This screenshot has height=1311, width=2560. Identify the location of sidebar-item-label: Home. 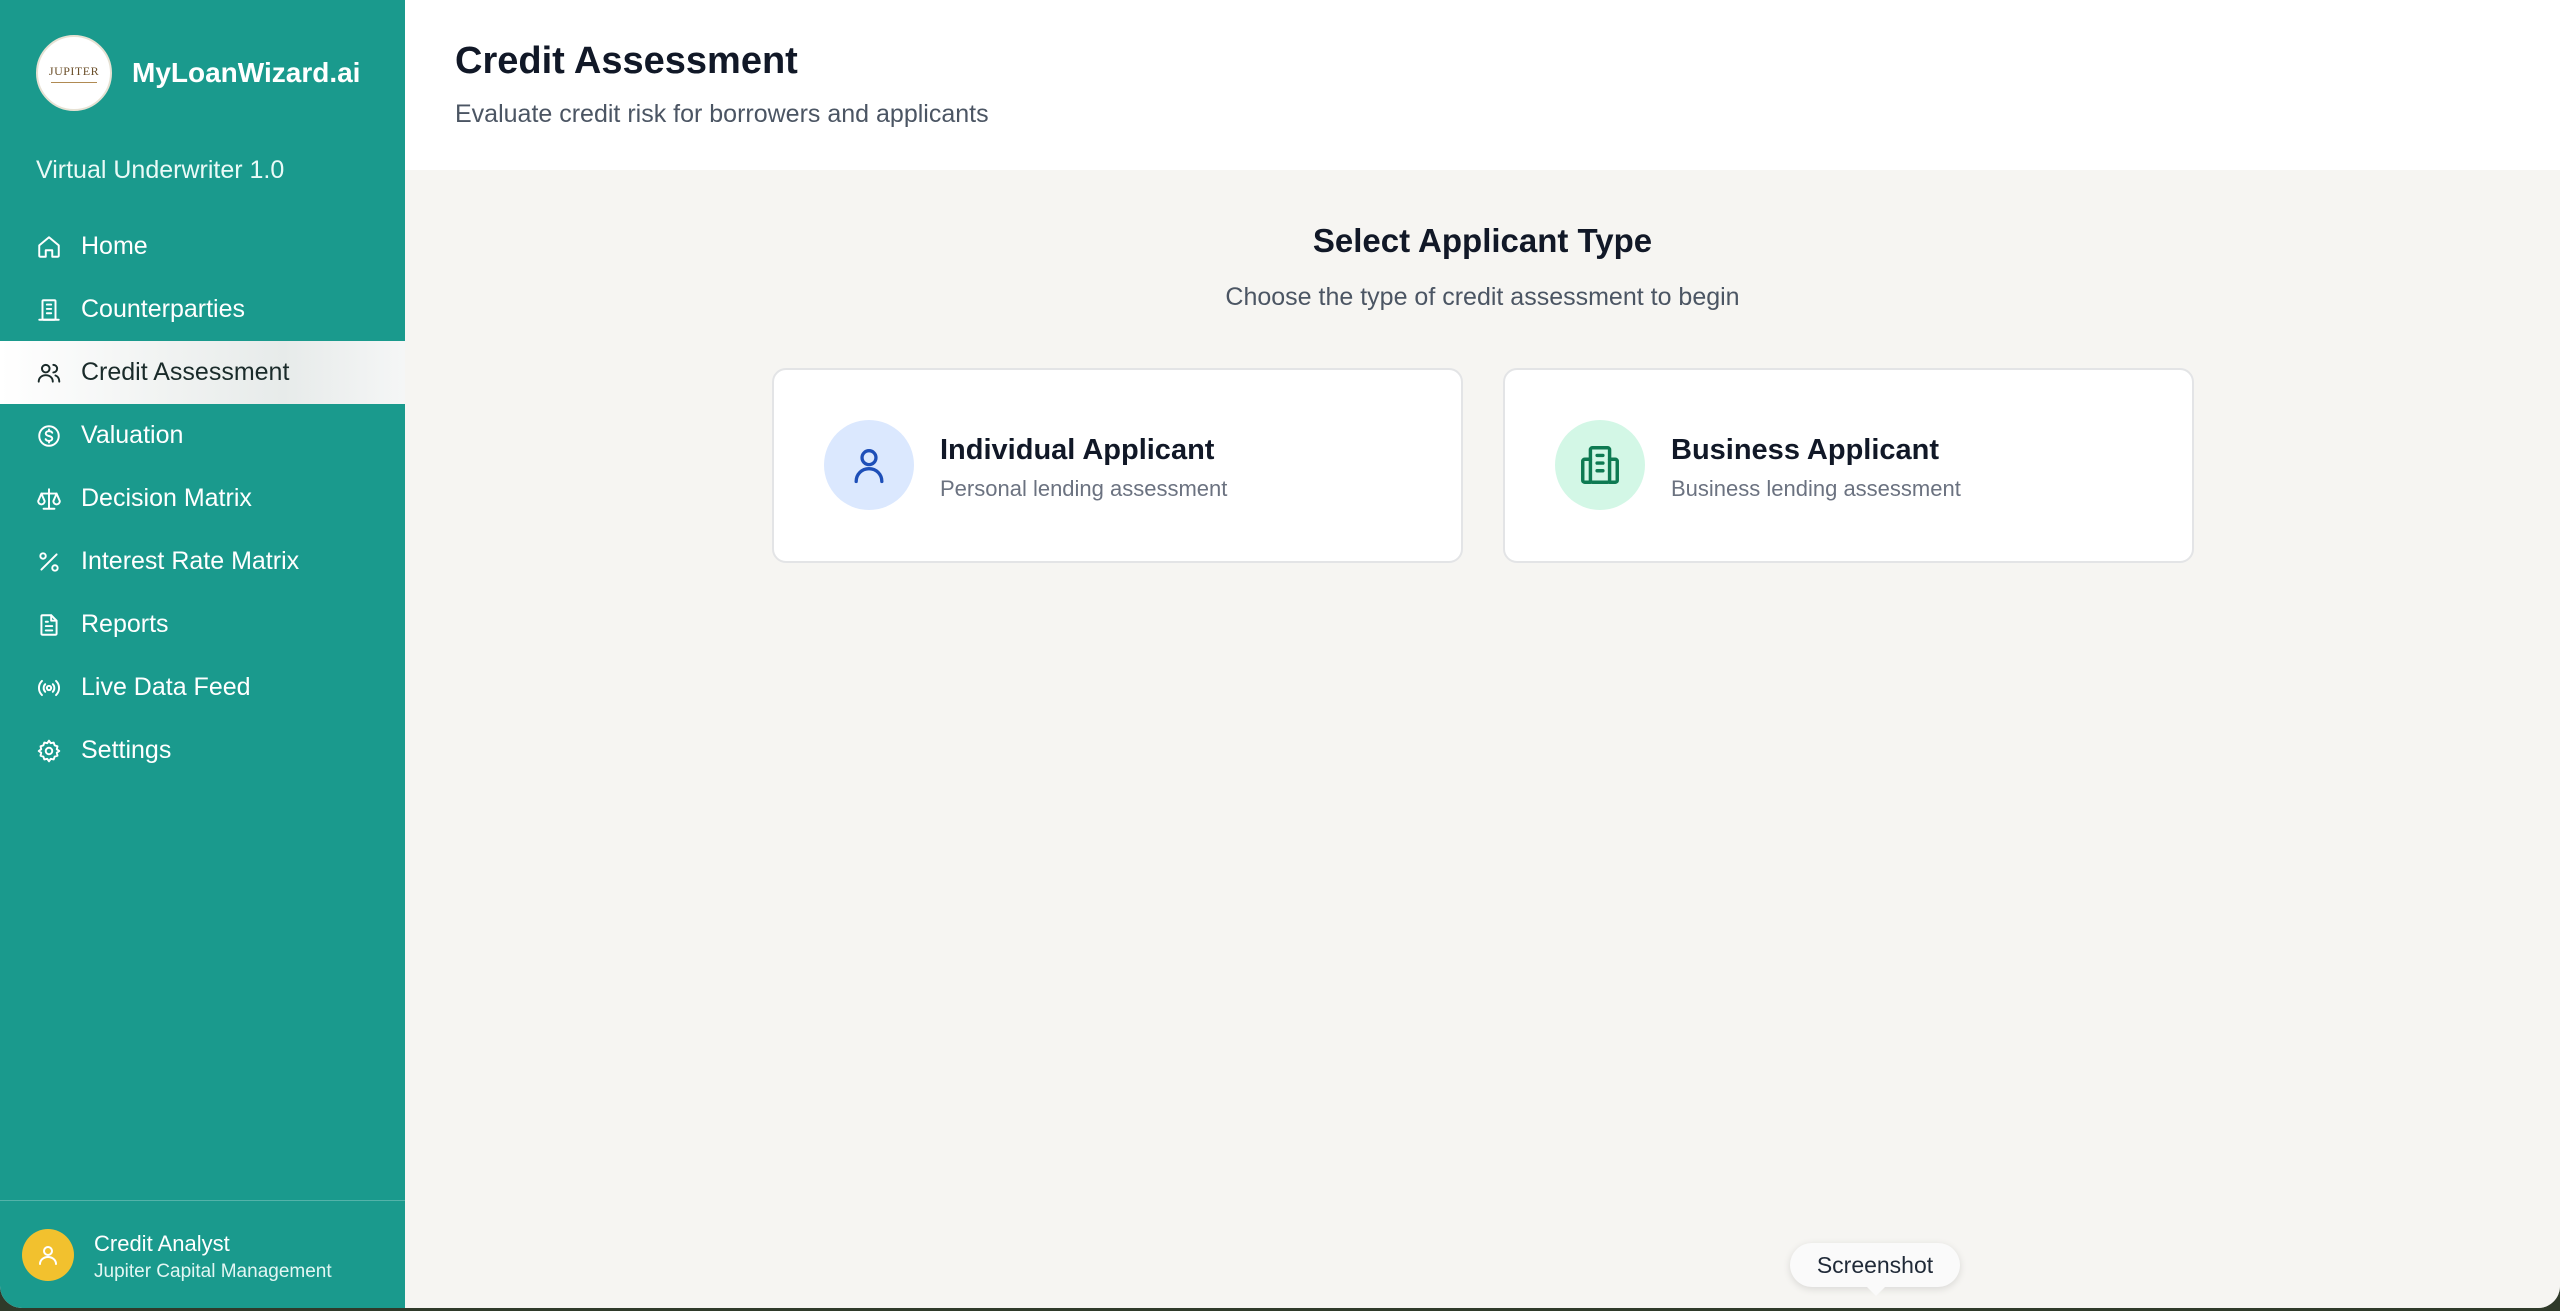
(114, 246).